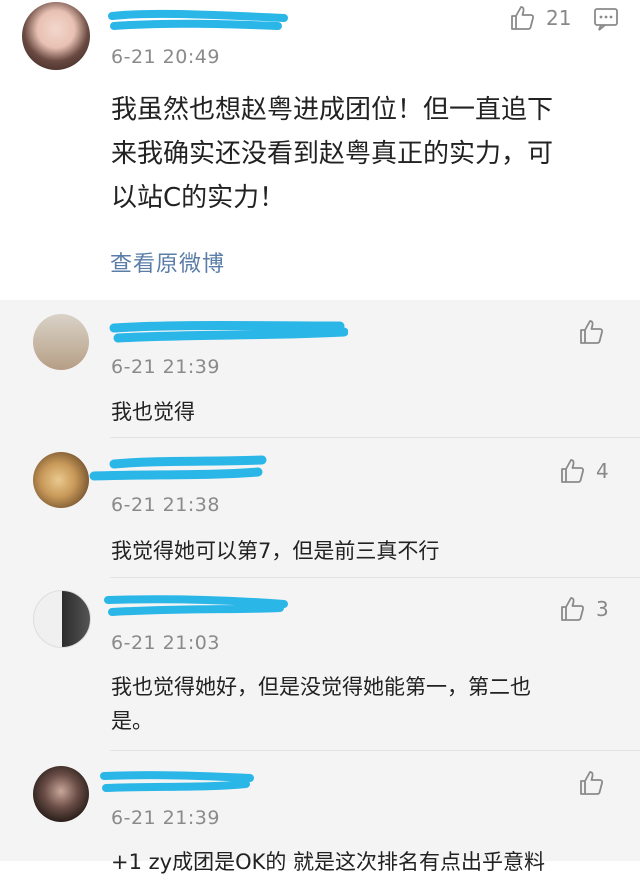 This screenshot has height=876, width=640. I want to click on like-button: 3, so click(583, 609).